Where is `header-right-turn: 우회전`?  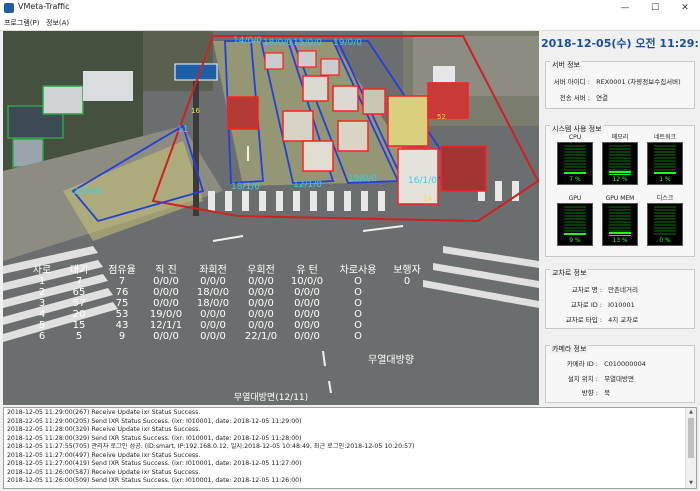
header-right-turn: 우회전 is located at coordinates (261, 270).